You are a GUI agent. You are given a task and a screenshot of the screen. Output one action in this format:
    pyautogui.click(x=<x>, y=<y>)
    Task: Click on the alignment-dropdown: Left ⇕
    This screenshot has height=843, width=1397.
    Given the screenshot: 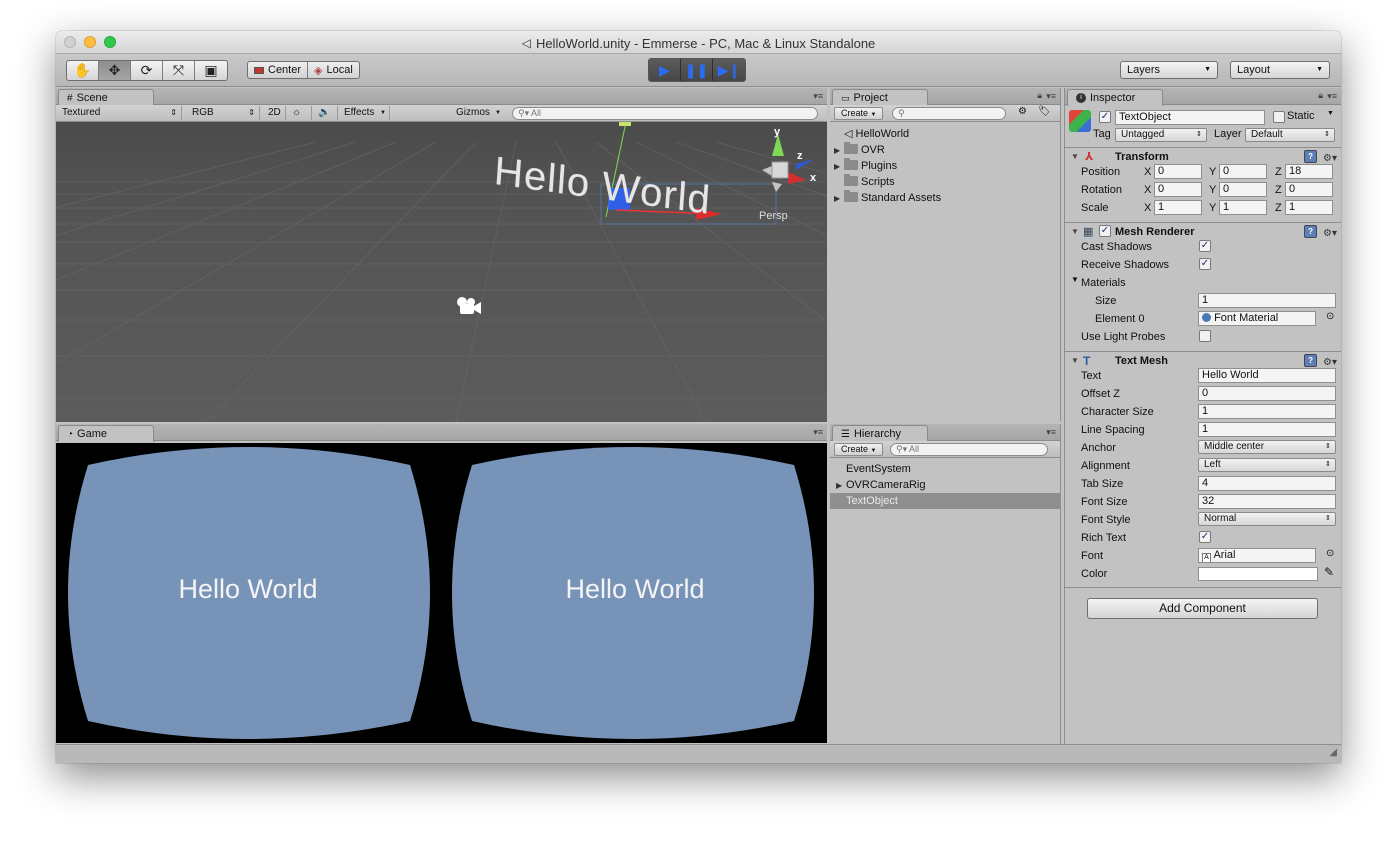 What is the action you would take?
    pyautogui.click(x=1267, y=465)
    